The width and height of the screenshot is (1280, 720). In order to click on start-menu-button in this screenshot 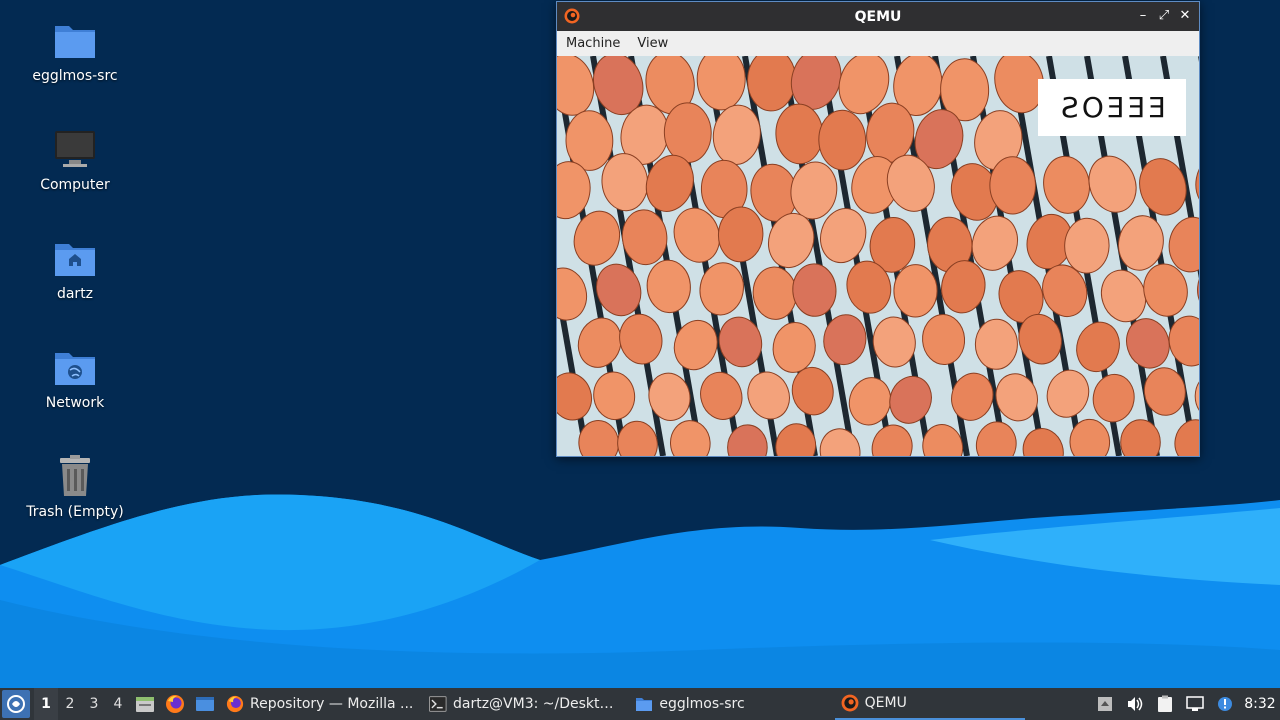, I will do `click(16, 704)`.